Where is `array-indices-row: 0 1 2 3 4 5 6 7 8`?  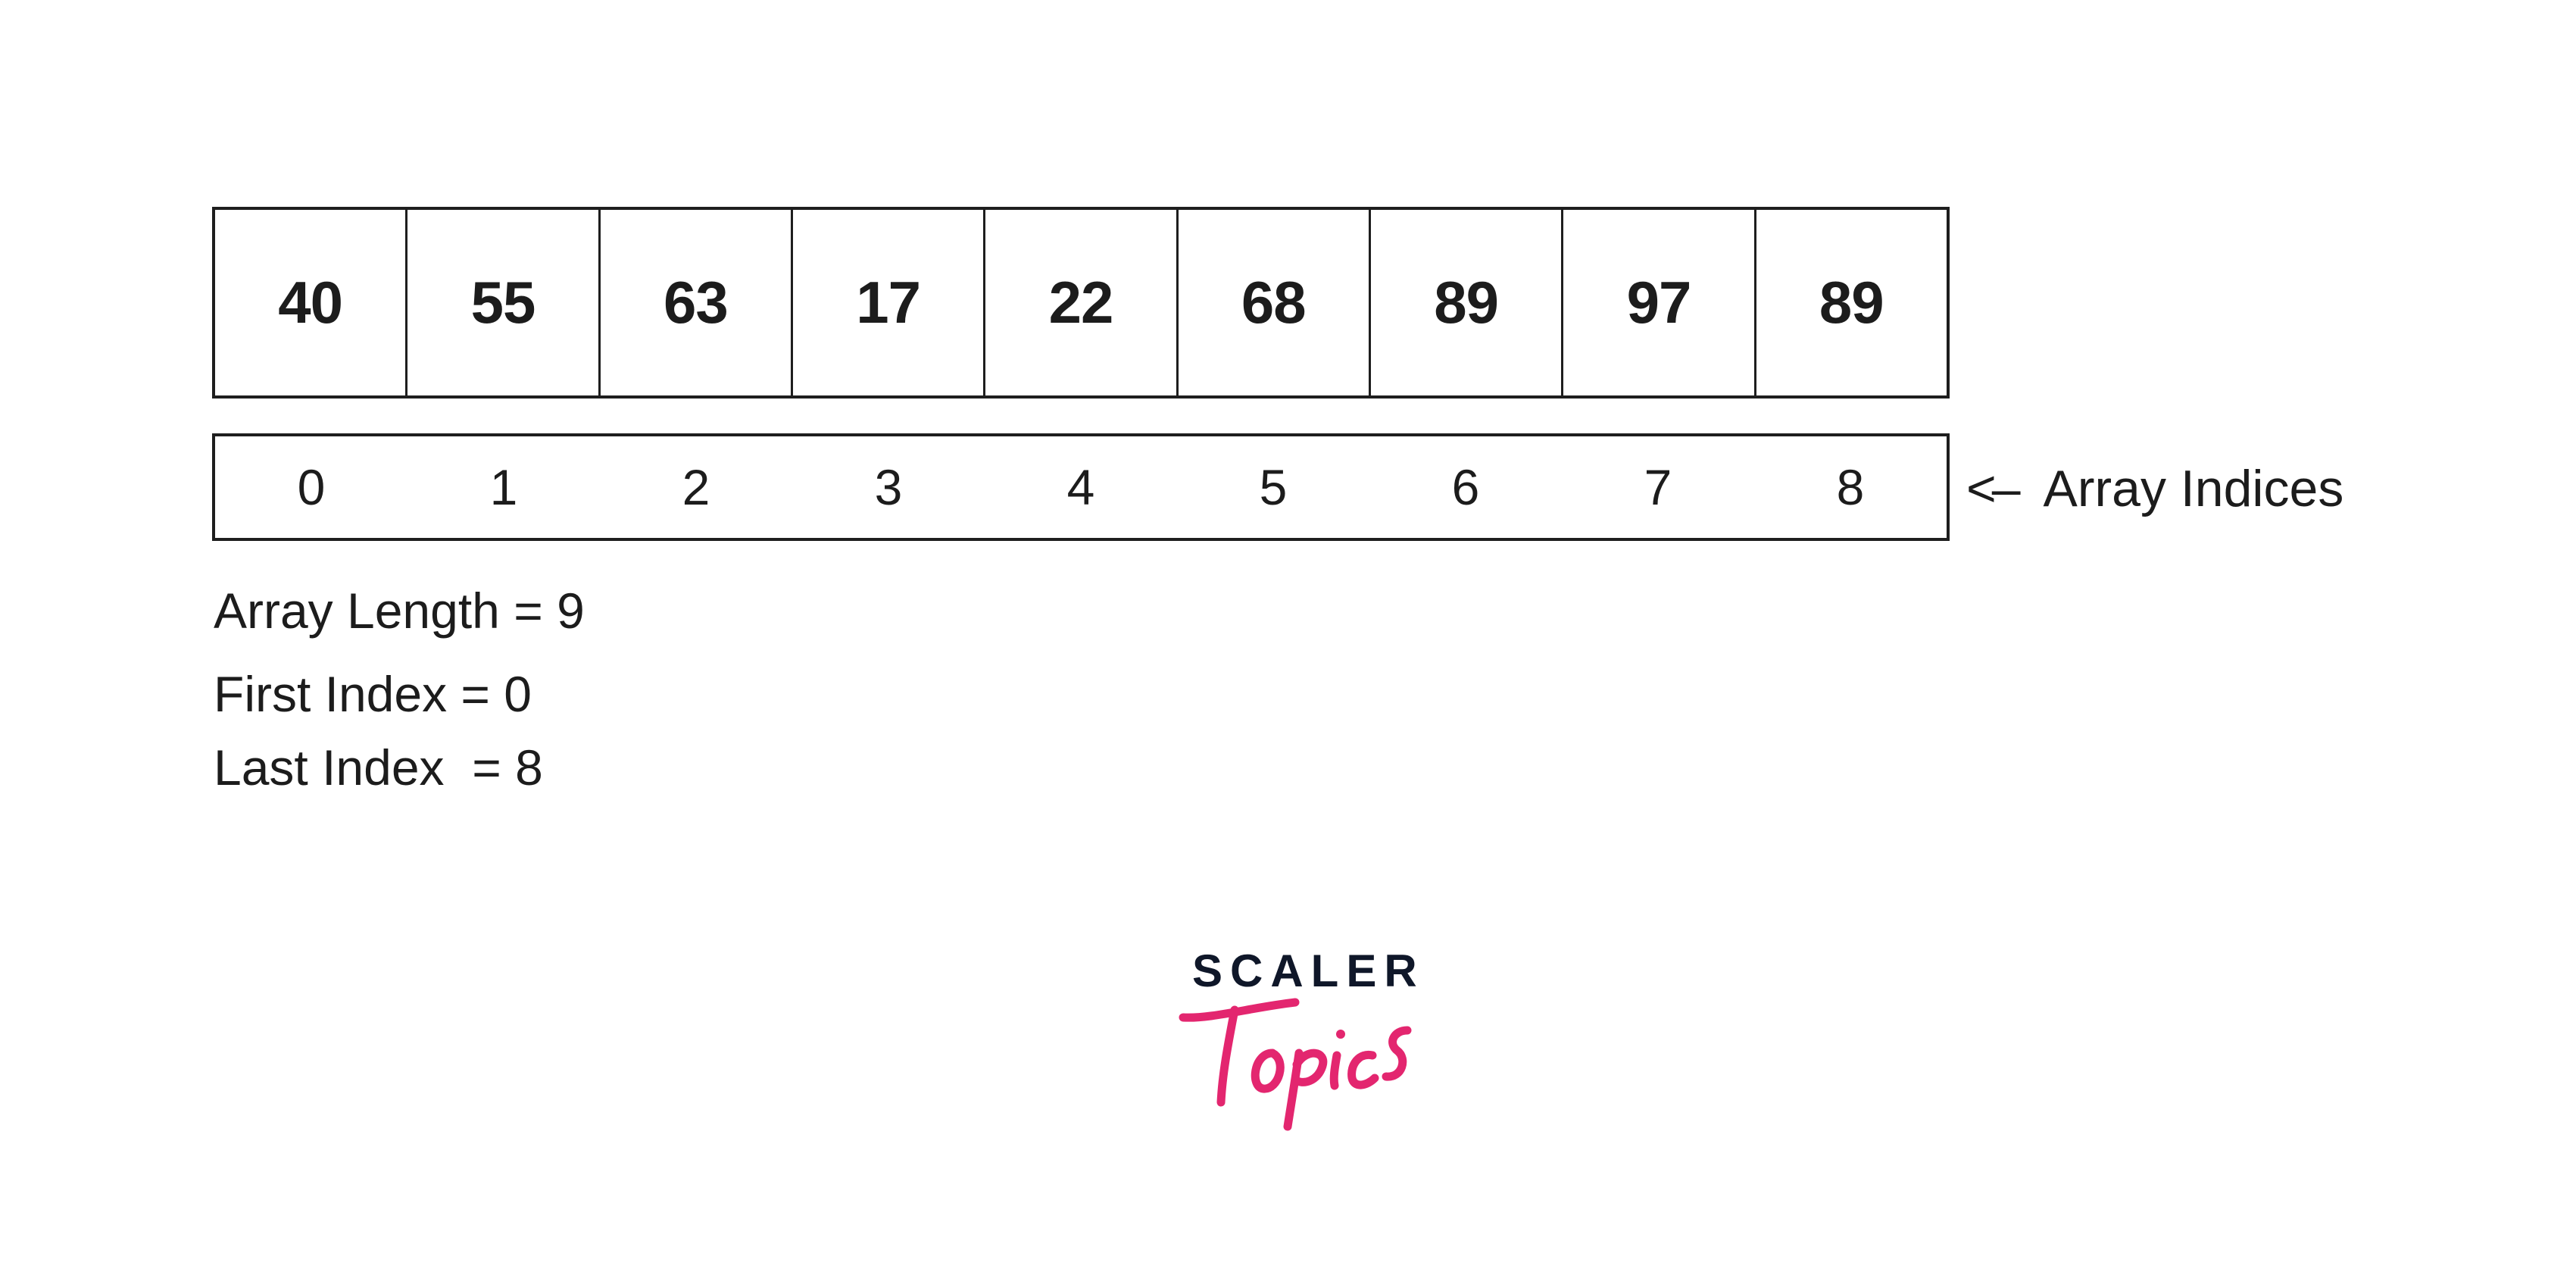 array-indices-row: 0 1 2 3 4 5 6 7 8 is located at coordinates (1081, 487).